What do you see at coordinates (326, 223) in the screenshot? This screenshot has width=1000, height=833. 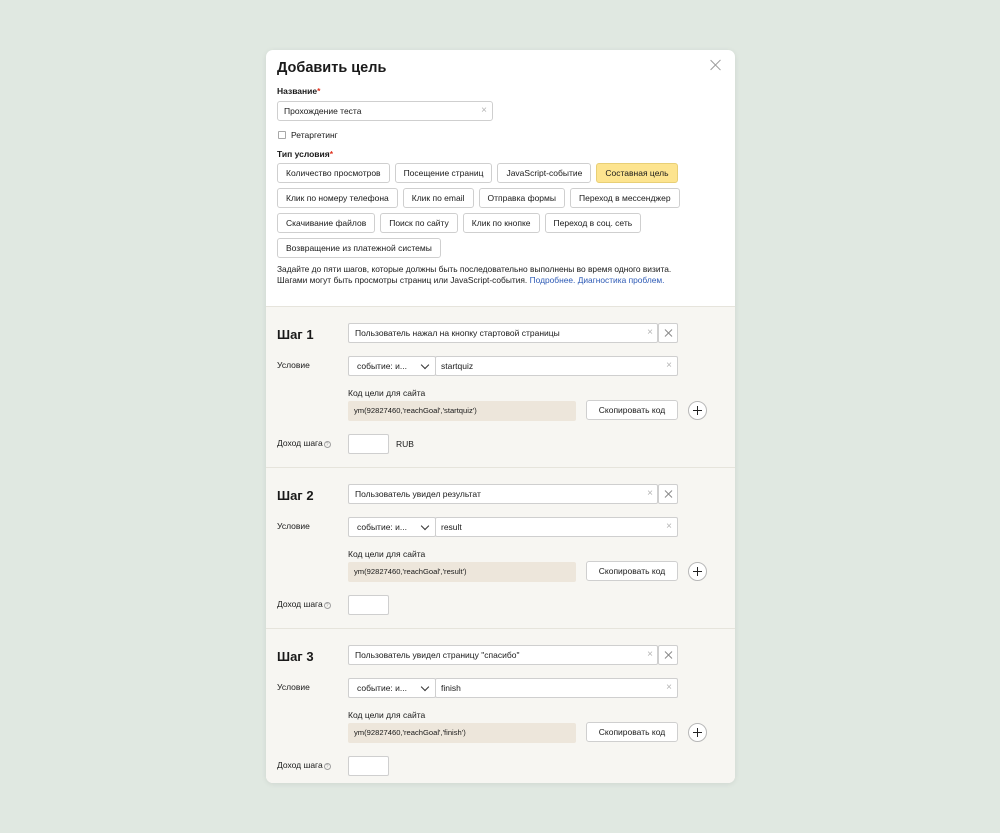 I see `condition-type-chip: Скачивание файлов` at bounding box center [326, 223].